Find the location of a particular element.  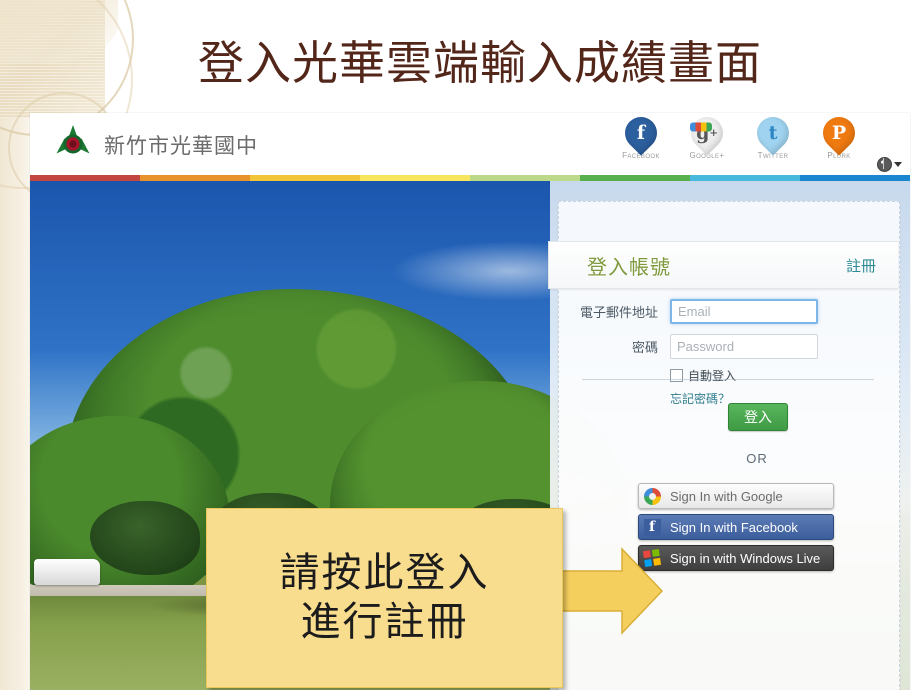

right-arrow-icon is located at coordinates (609, 591).